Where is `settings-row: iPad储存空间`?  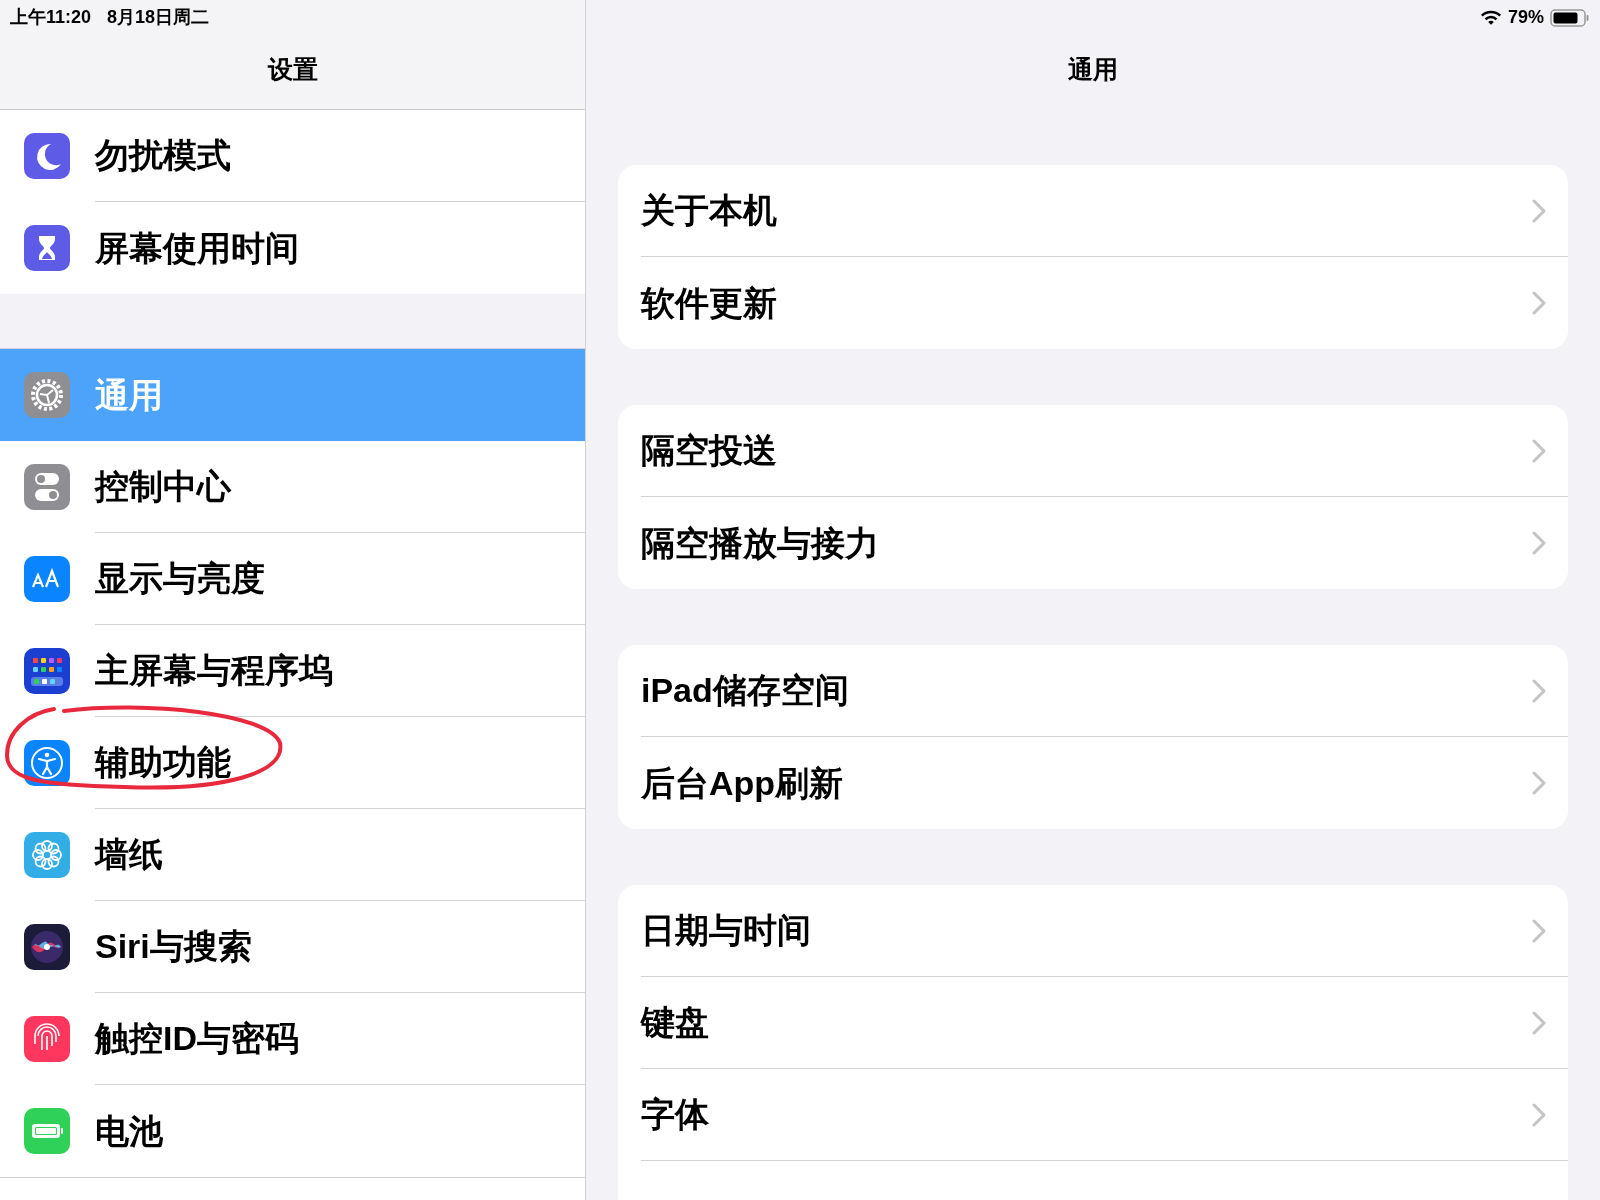
settings-row: iPad储存空间 is located at coordinates (1104, 691).